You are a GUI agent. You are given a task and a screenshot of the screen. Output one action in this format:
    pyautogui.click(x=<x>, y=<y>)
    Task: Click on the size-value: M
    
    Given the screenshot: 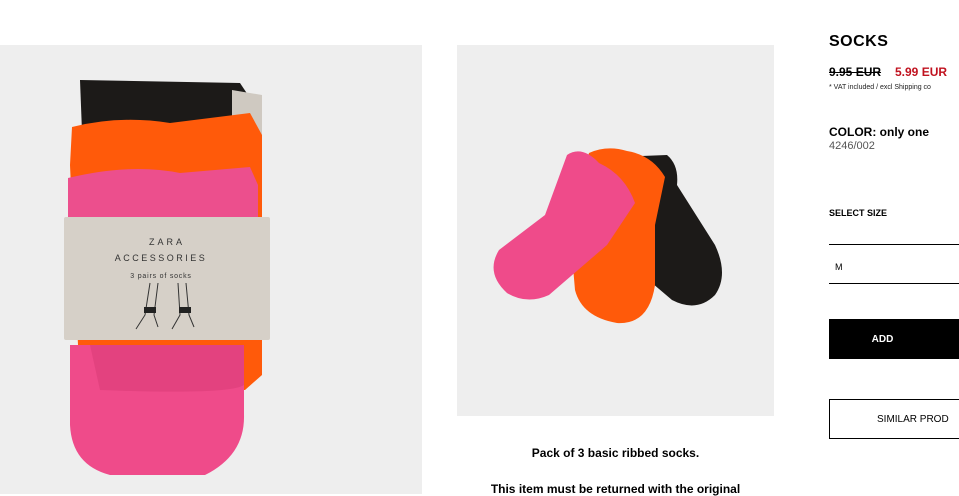 What is the action you would take?
    pyautogui.click(x=839, y=267)
    